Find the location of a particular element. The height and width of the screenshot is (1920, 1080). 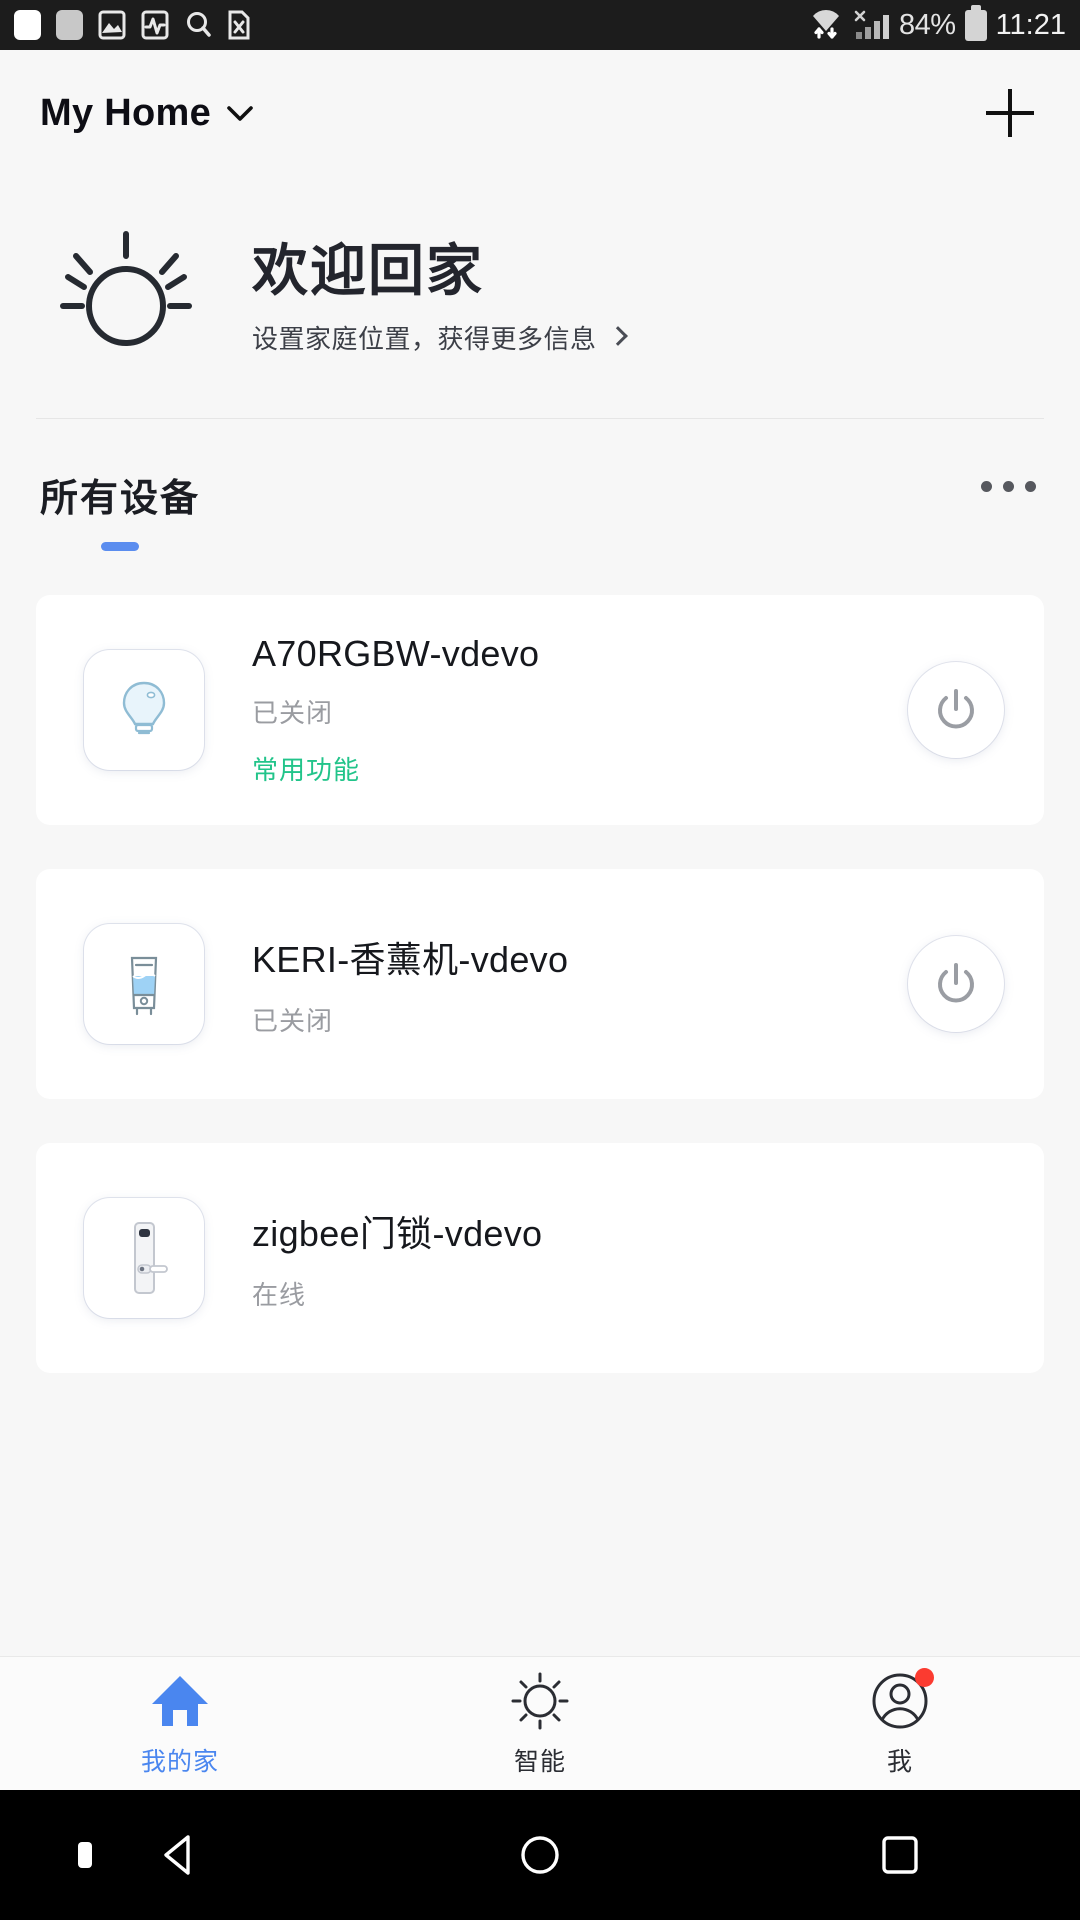

circle-home-icon is located at coordinates (540, 1855).